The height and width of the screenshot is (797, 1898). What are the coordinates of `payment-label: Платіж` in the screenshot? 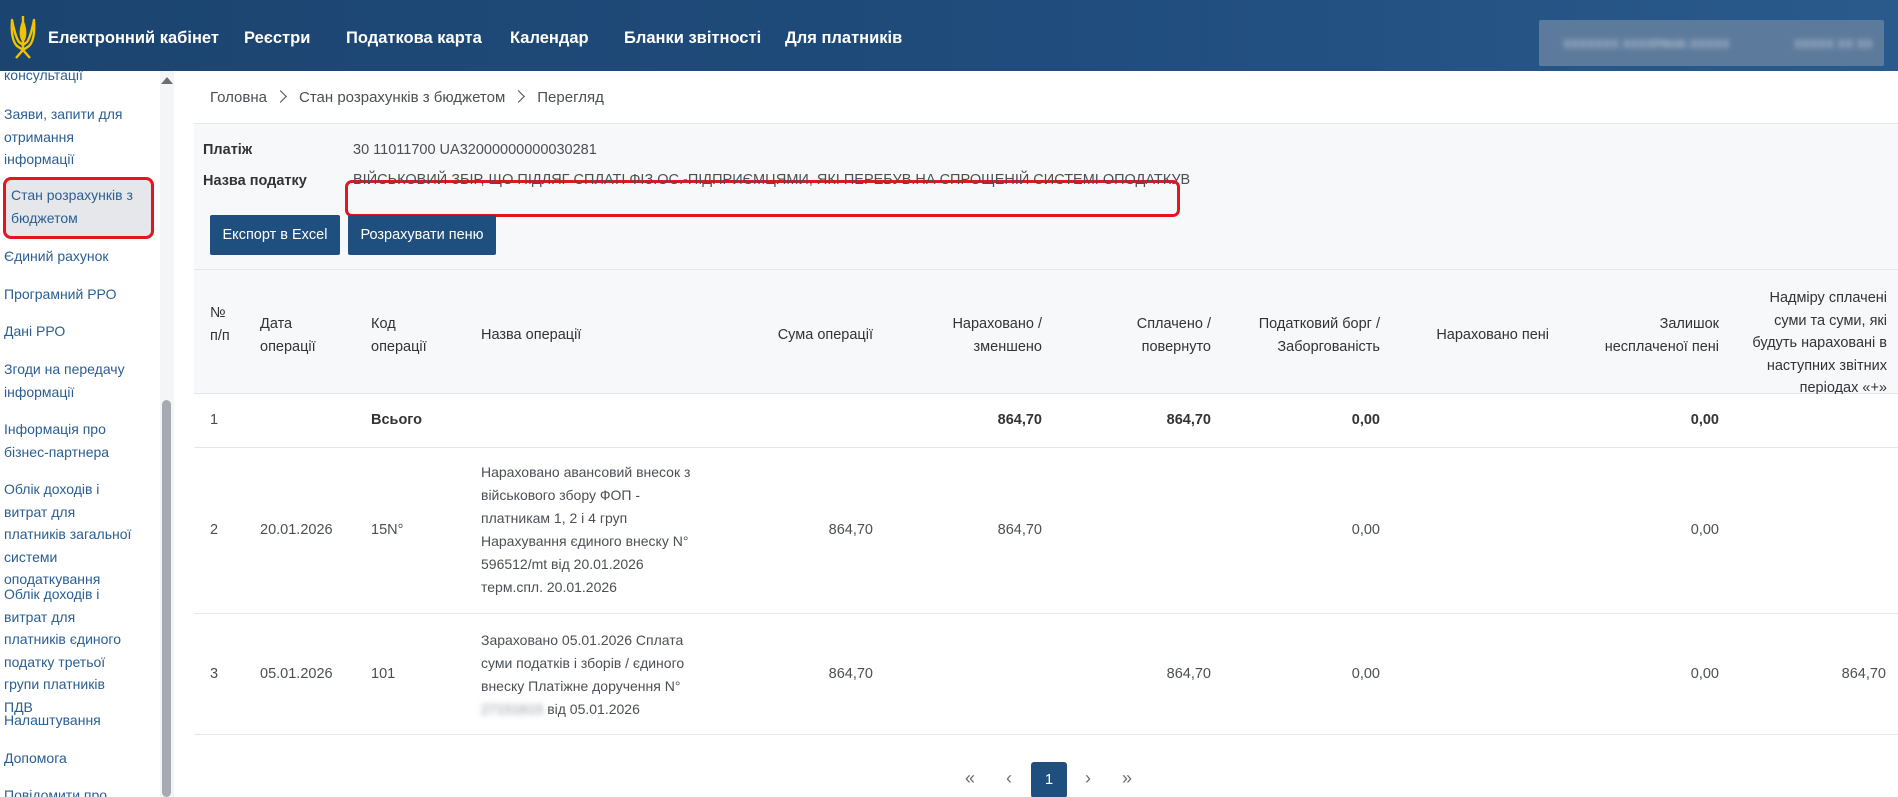 It's located at (228, 150).